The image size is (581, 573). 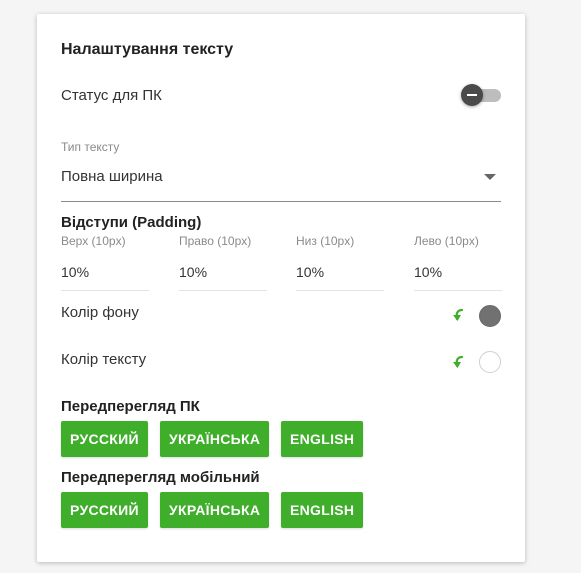 What do you see at coordinates (90, 147) in the screenshot?
I see `text-type-label: Тип тексту` at bounding box center [90, 147].